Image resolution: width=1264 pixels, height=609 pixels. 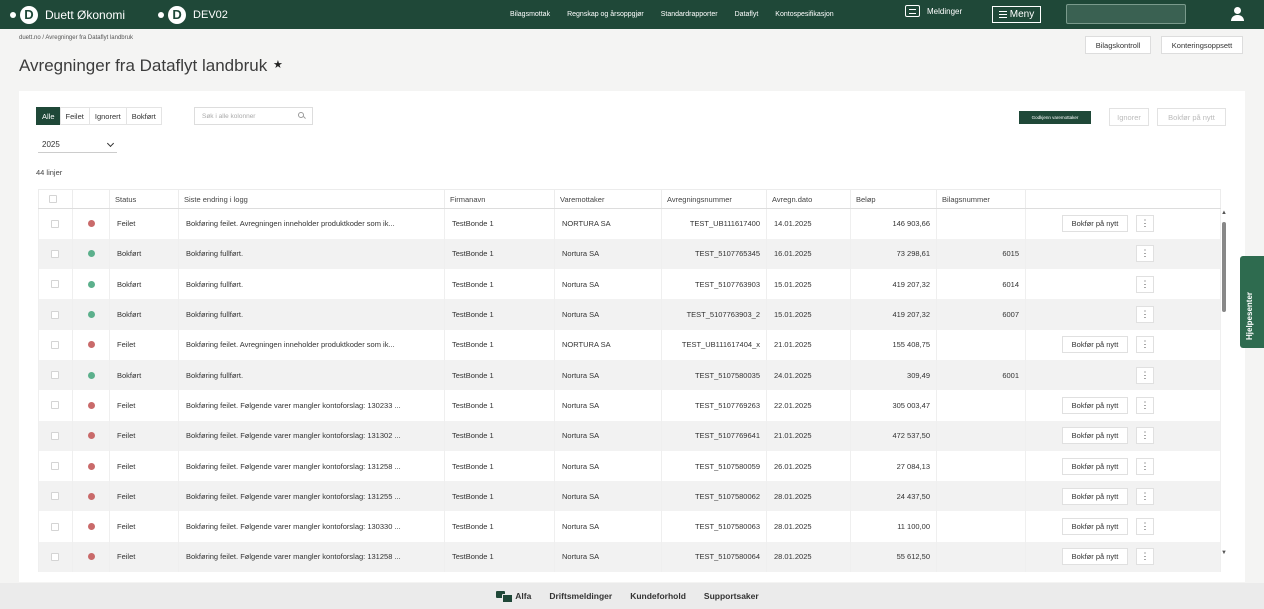 What do you see at coordinates (1224, 553) in the screenshot?
I see `scroll-down-icon: ▼` at bounding box center [1224, 553].